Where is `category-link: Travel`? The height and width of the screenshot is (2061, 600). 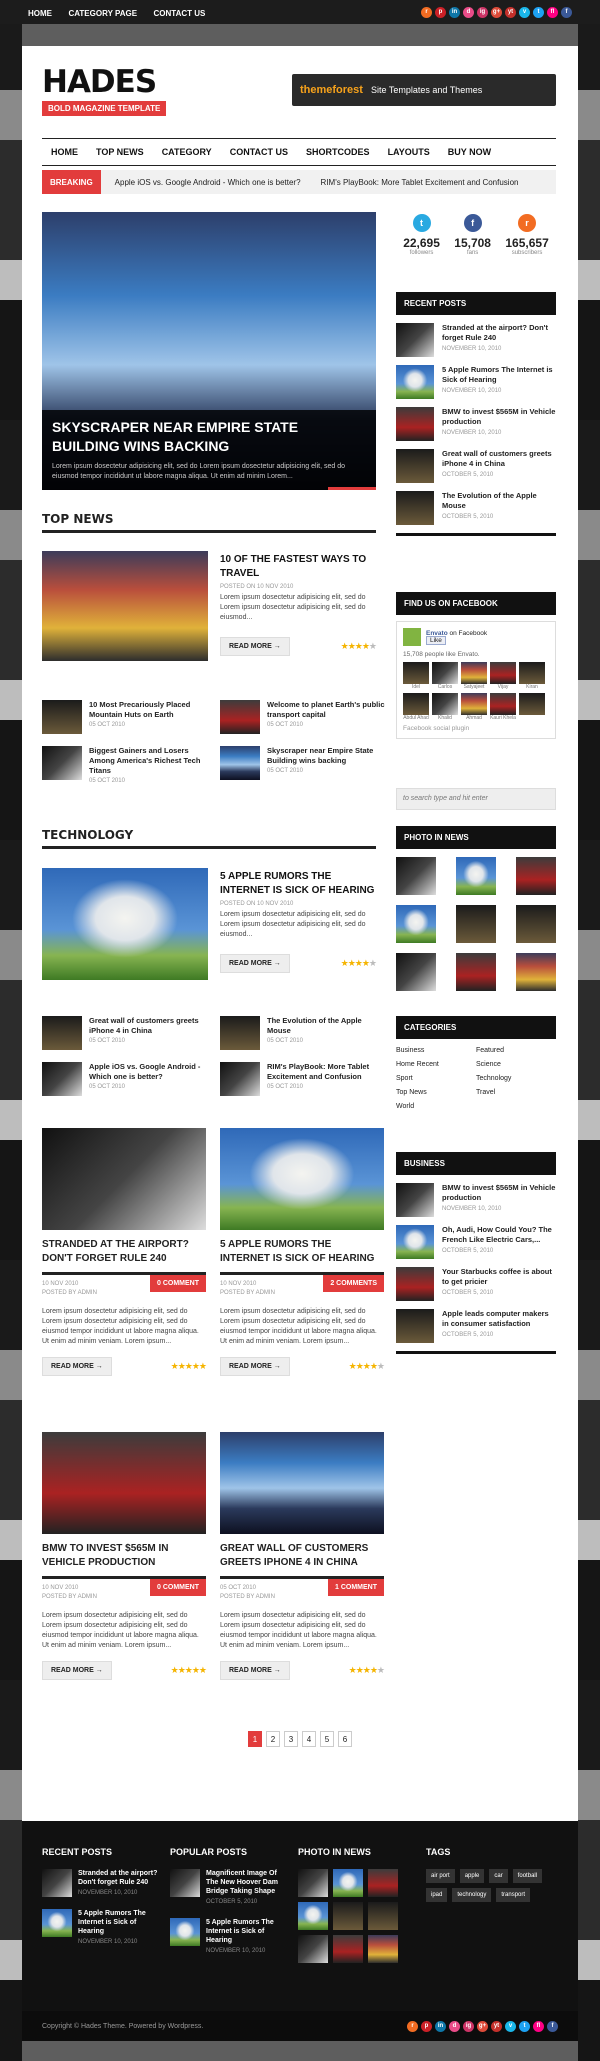
category-link: Travel is located at coordinates (516, 1092).